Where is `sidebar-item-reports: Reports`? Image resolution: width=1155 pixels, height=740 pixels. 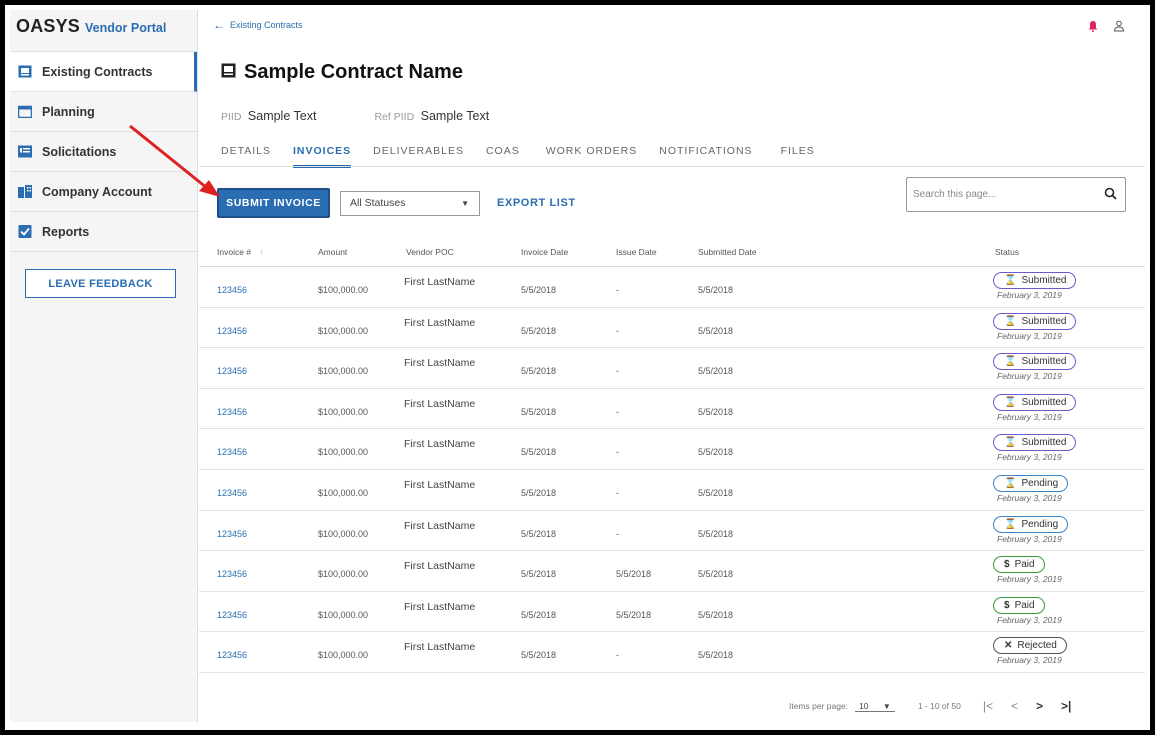 sidebar-item-reports: Reports is located at coordinates (103, 232).